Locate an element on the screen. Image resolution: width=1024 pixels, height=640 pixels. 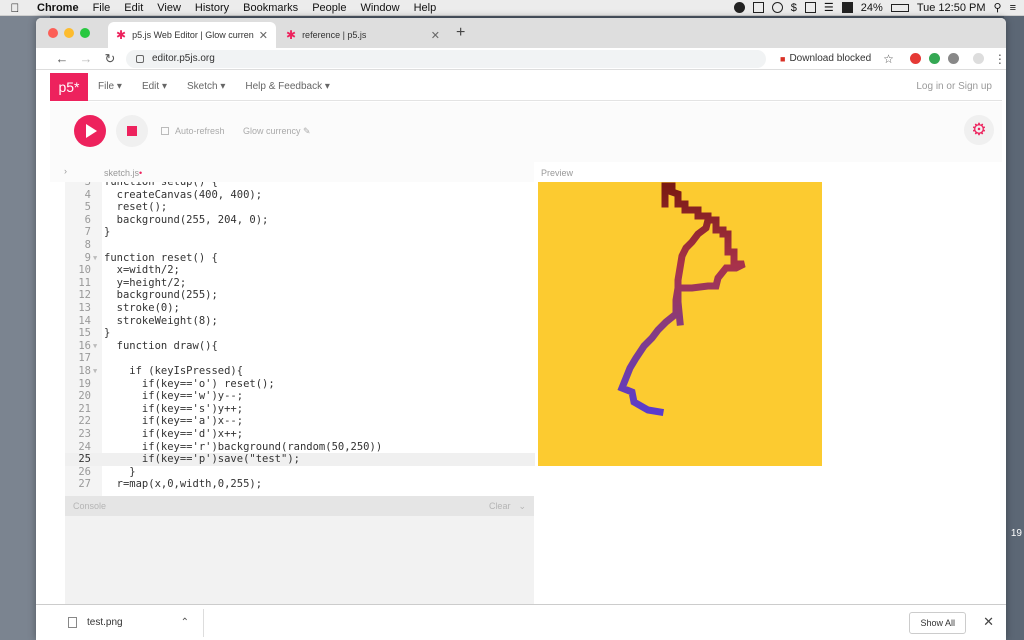
chevron-up-icon: ⌃ is located at coordinates (185, 622).